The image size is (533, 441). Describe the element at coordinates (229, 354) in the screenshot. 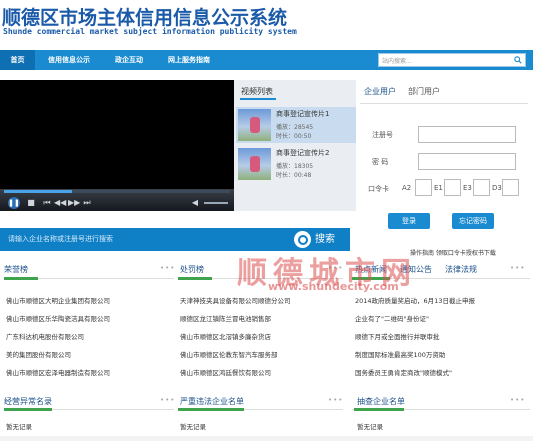

I see `list-item: 佛山市顺德区伦教东智汽车服务部` at that location.